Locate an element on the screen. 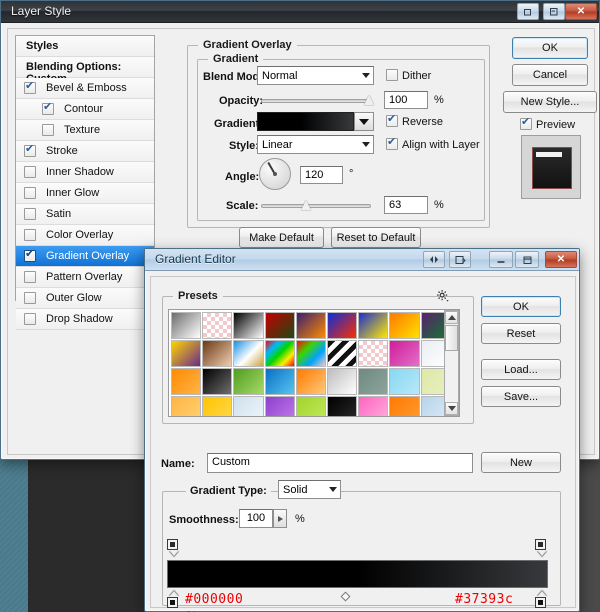 This screenshot has width=600, height=612. sidebar-item-inner-shadow: Inner Shadow is located at coordinates (85, 172).